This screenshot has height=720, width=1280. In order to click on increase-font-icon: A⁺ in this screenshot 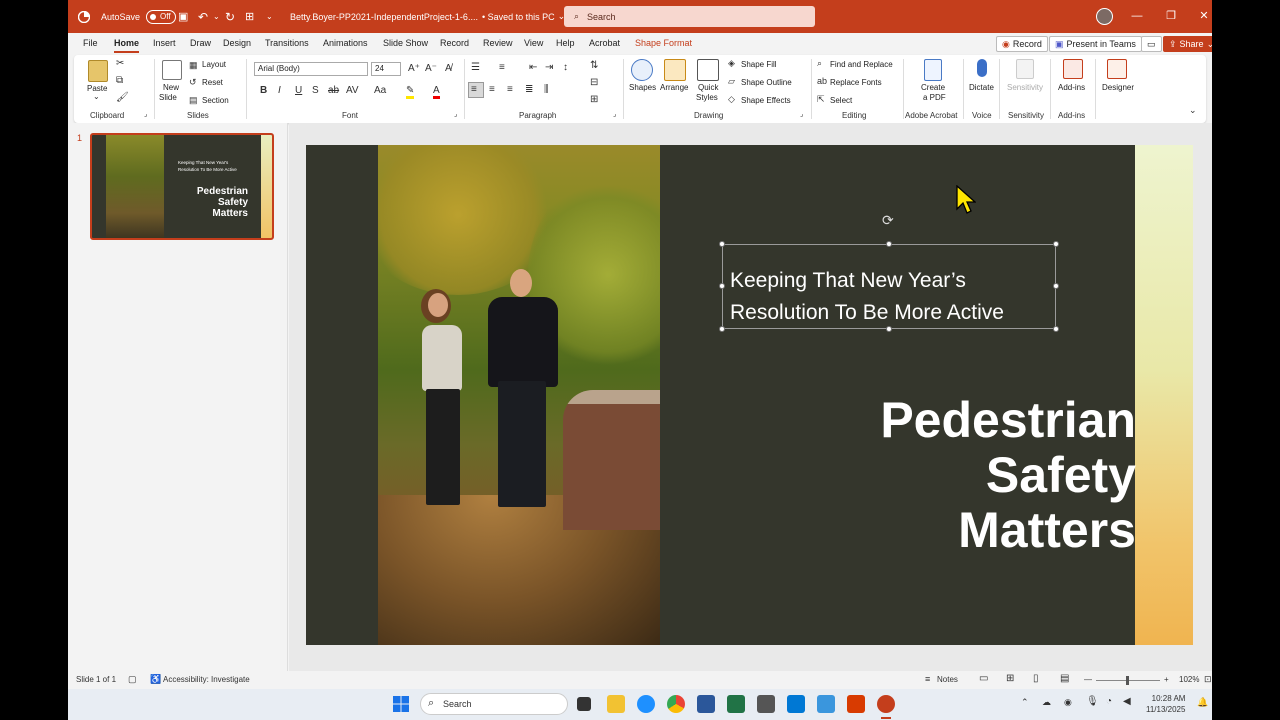, I will do `click(414, 68)`.